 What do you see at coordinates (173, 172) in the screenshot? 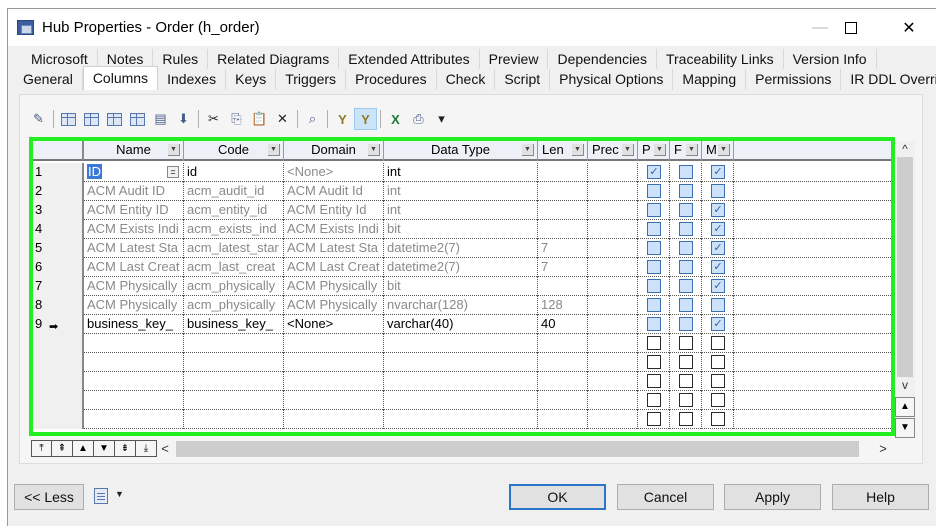
I see `ellipsis-button: =` at bounding box center [173, 172].